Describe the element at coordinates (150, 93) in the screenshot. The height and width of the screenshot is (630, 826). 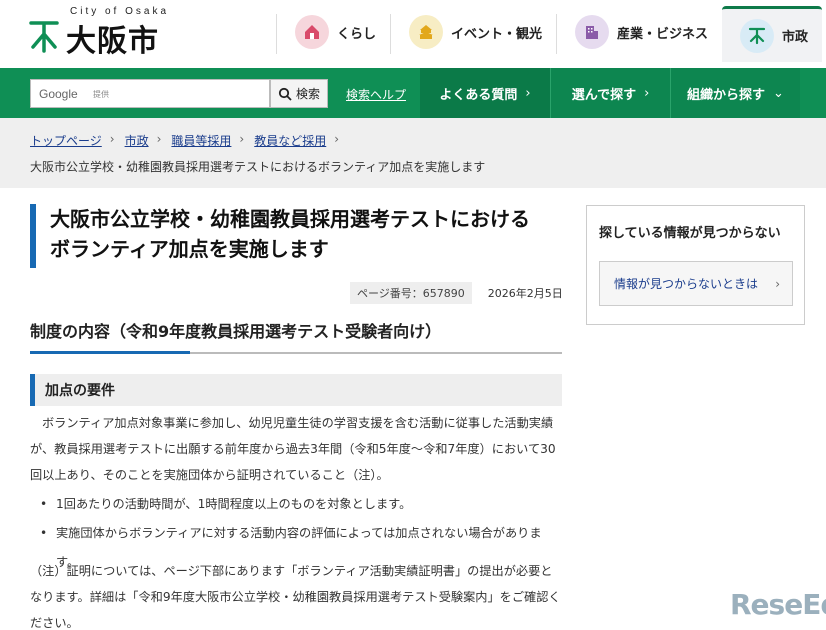
I see `search-input: Google 提供` at that location.